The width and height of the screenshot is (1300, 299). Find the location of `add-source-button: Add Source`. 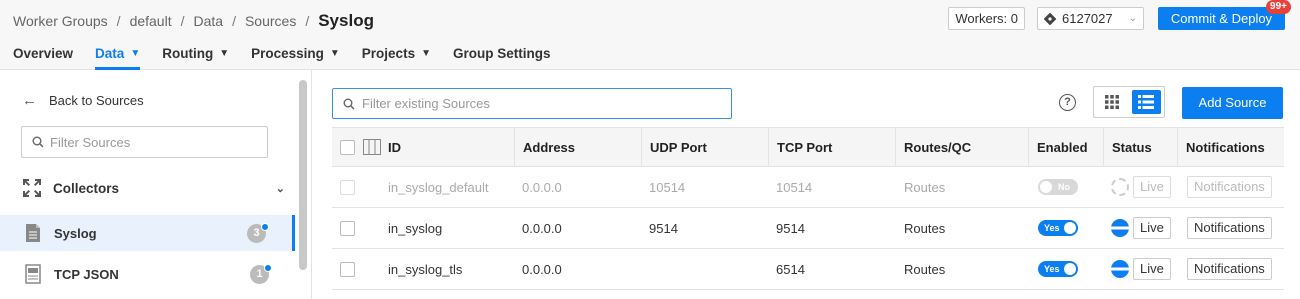

add-source-button: Add Source is located at coordinates (1232, 103).